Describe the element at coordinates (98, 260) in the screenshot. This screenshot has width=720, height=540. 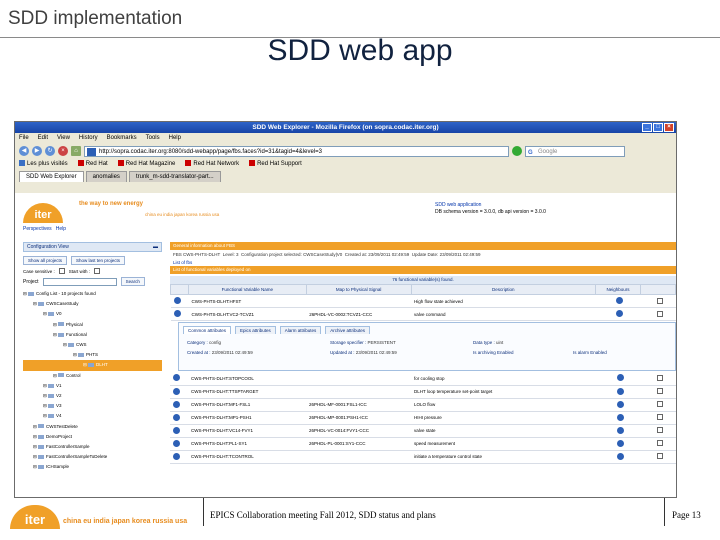
I see `show-last-ten-button: Show last ten projects` at that location.